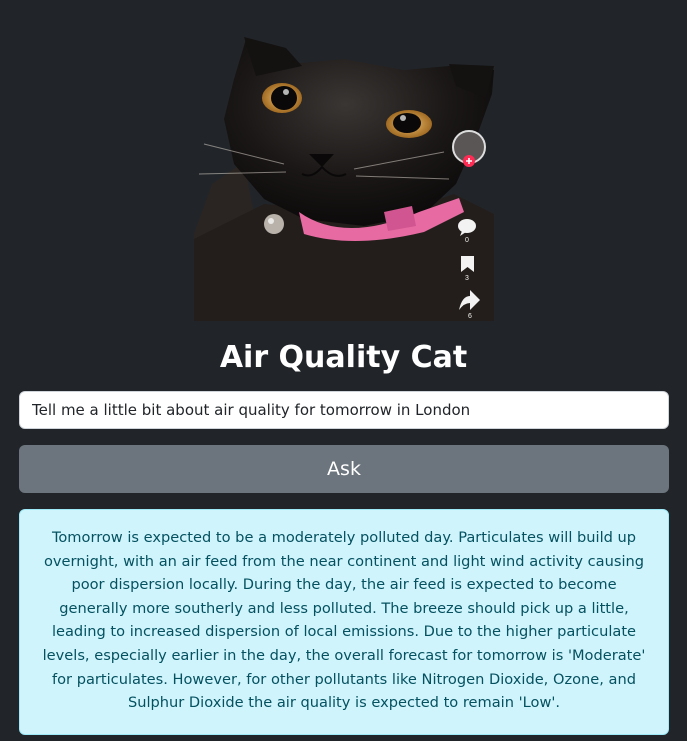 Image resolution: width=687 pixels, height=741 pixels. What do you see at coordinates (470, 316) in the screenshot?
I see `svg-text: 6` at bounding box center [470, 316].